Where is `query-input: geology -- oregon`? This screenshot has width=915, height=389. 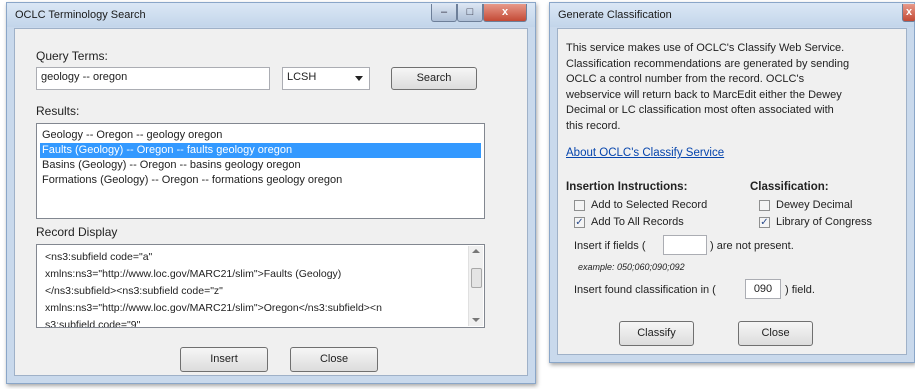
query-input: geology -- oregon is located at coordinates (153, 78).